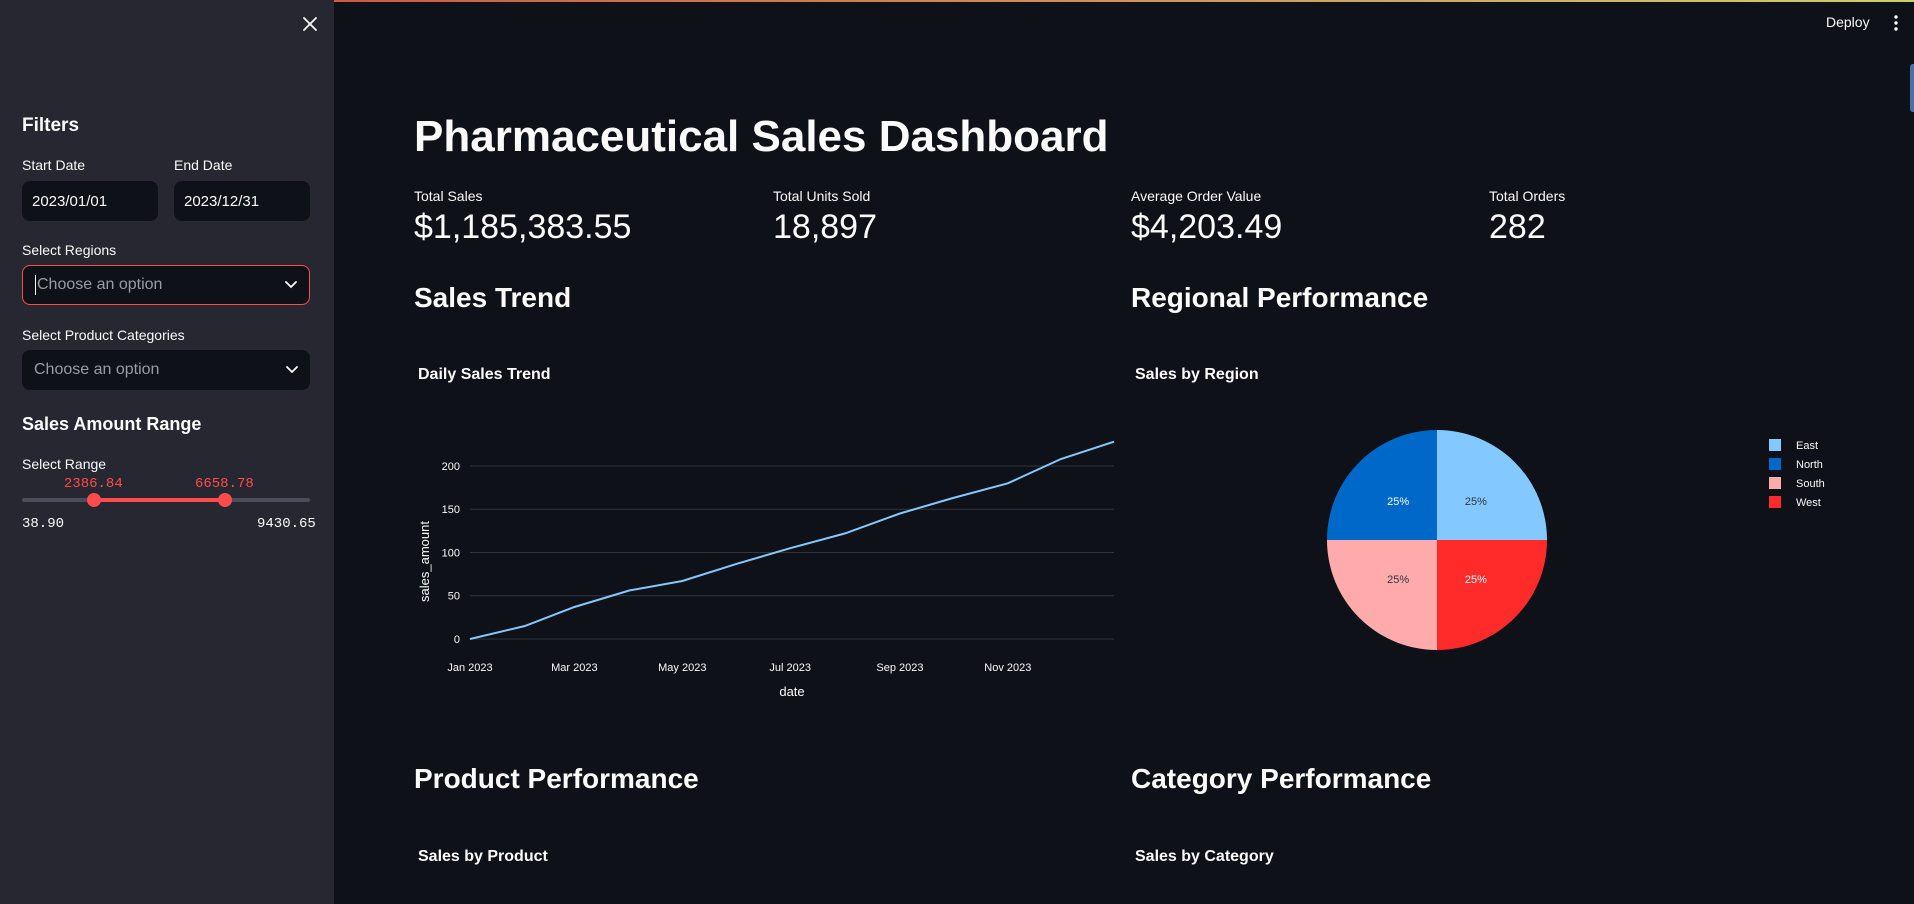  I want to click on range-slider-low-handle, so click(93, 500).